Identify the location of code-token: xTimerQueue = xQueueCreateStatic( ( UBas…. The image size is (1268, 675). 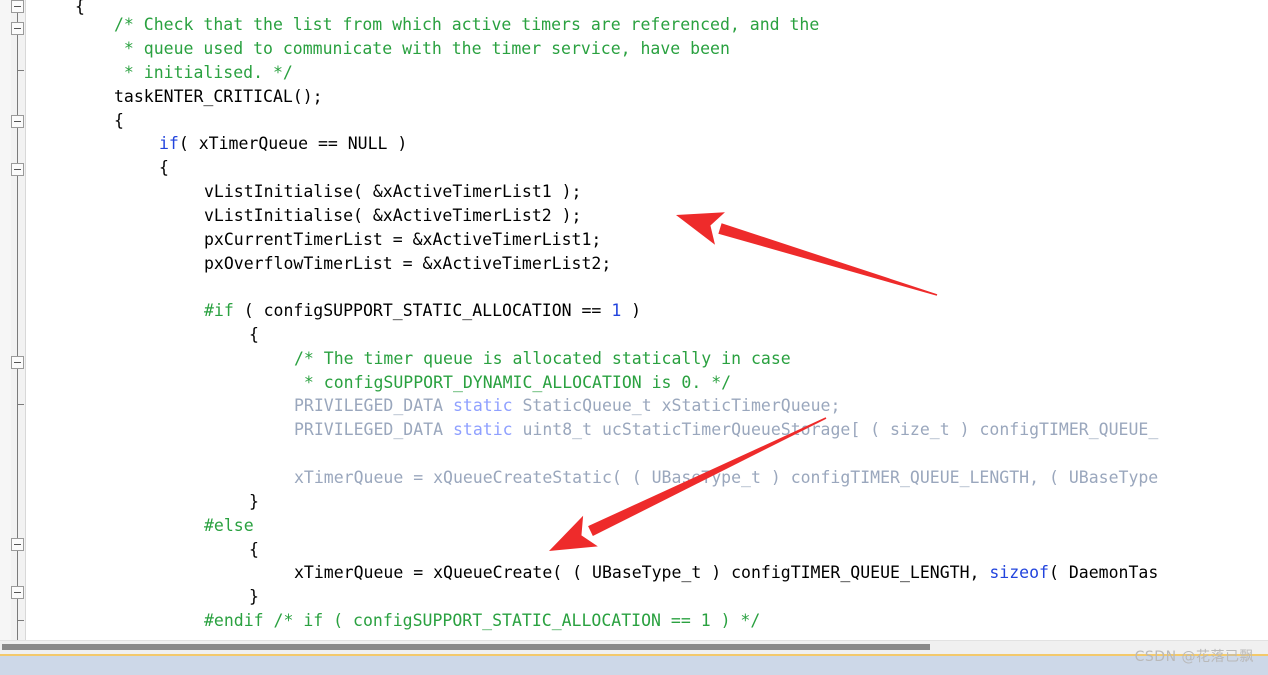
(726, 477).